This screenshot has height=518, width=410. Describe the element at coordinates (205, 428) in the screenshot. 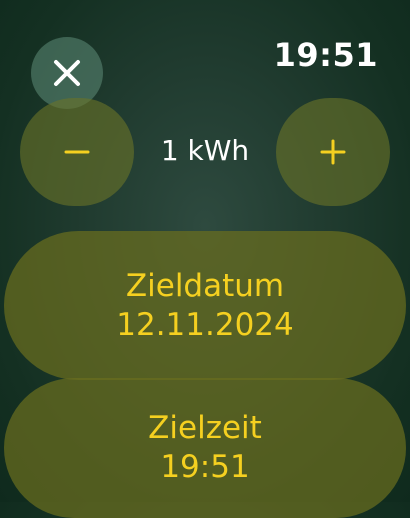

I see `target-time-label: Zielzeit` at that location.